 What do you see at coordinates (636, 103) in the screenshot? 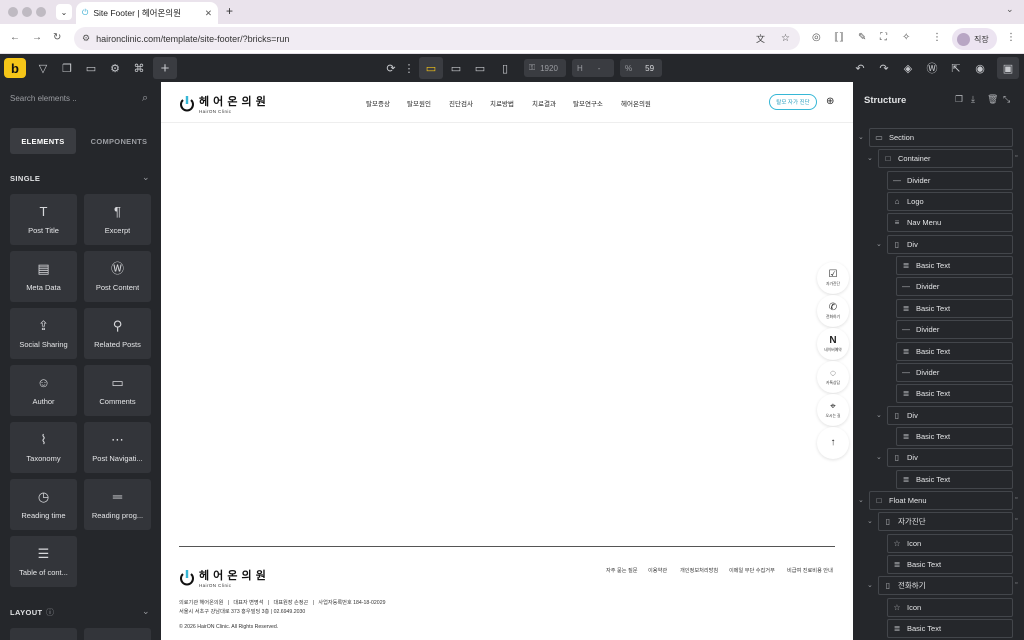
I see `nav-item: 헤어온의원` at bounding box center [636, 103].